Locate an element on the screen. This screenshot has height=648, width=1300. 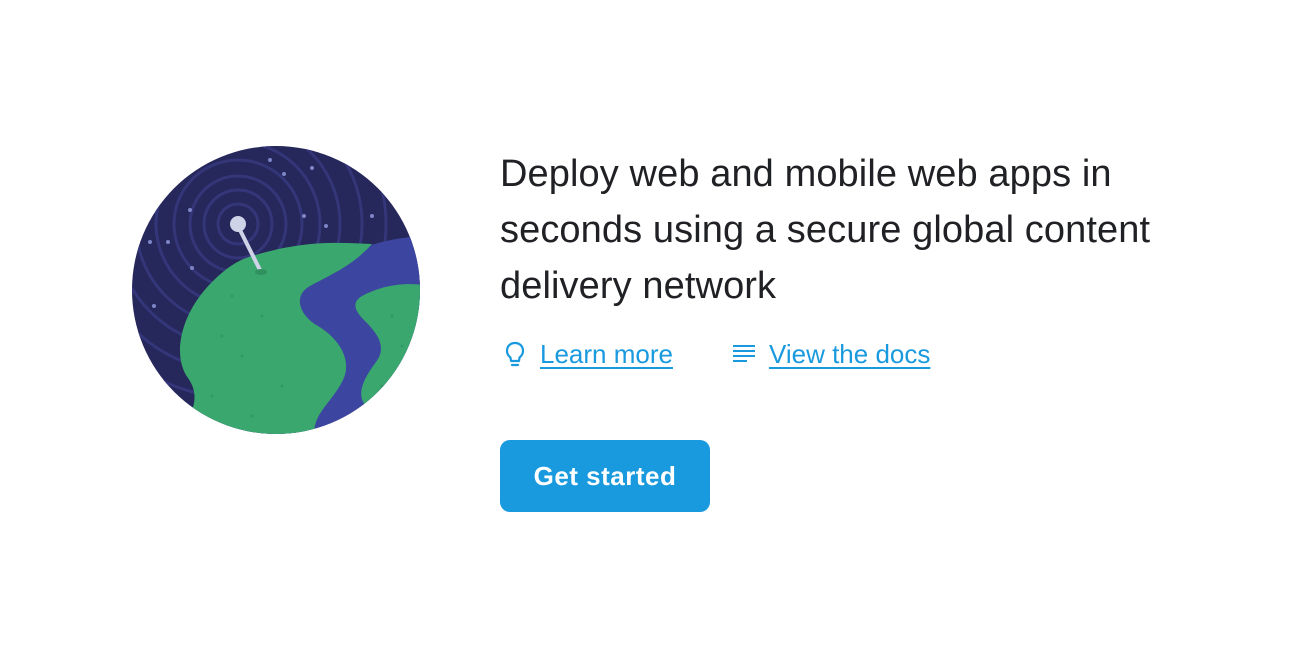
docs-lines-icon is located at coordinates (744, 354).